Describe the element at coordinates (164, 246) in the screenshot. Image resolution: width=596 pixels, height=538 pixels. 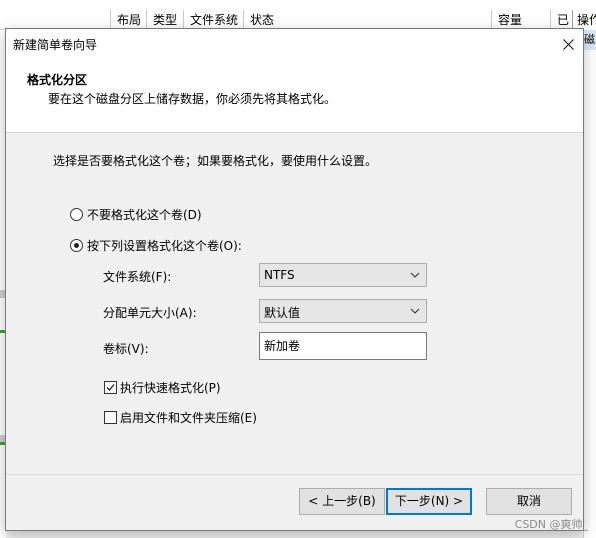
I see `format-label: 按下列设置格式化这个卷(O):` at that location.